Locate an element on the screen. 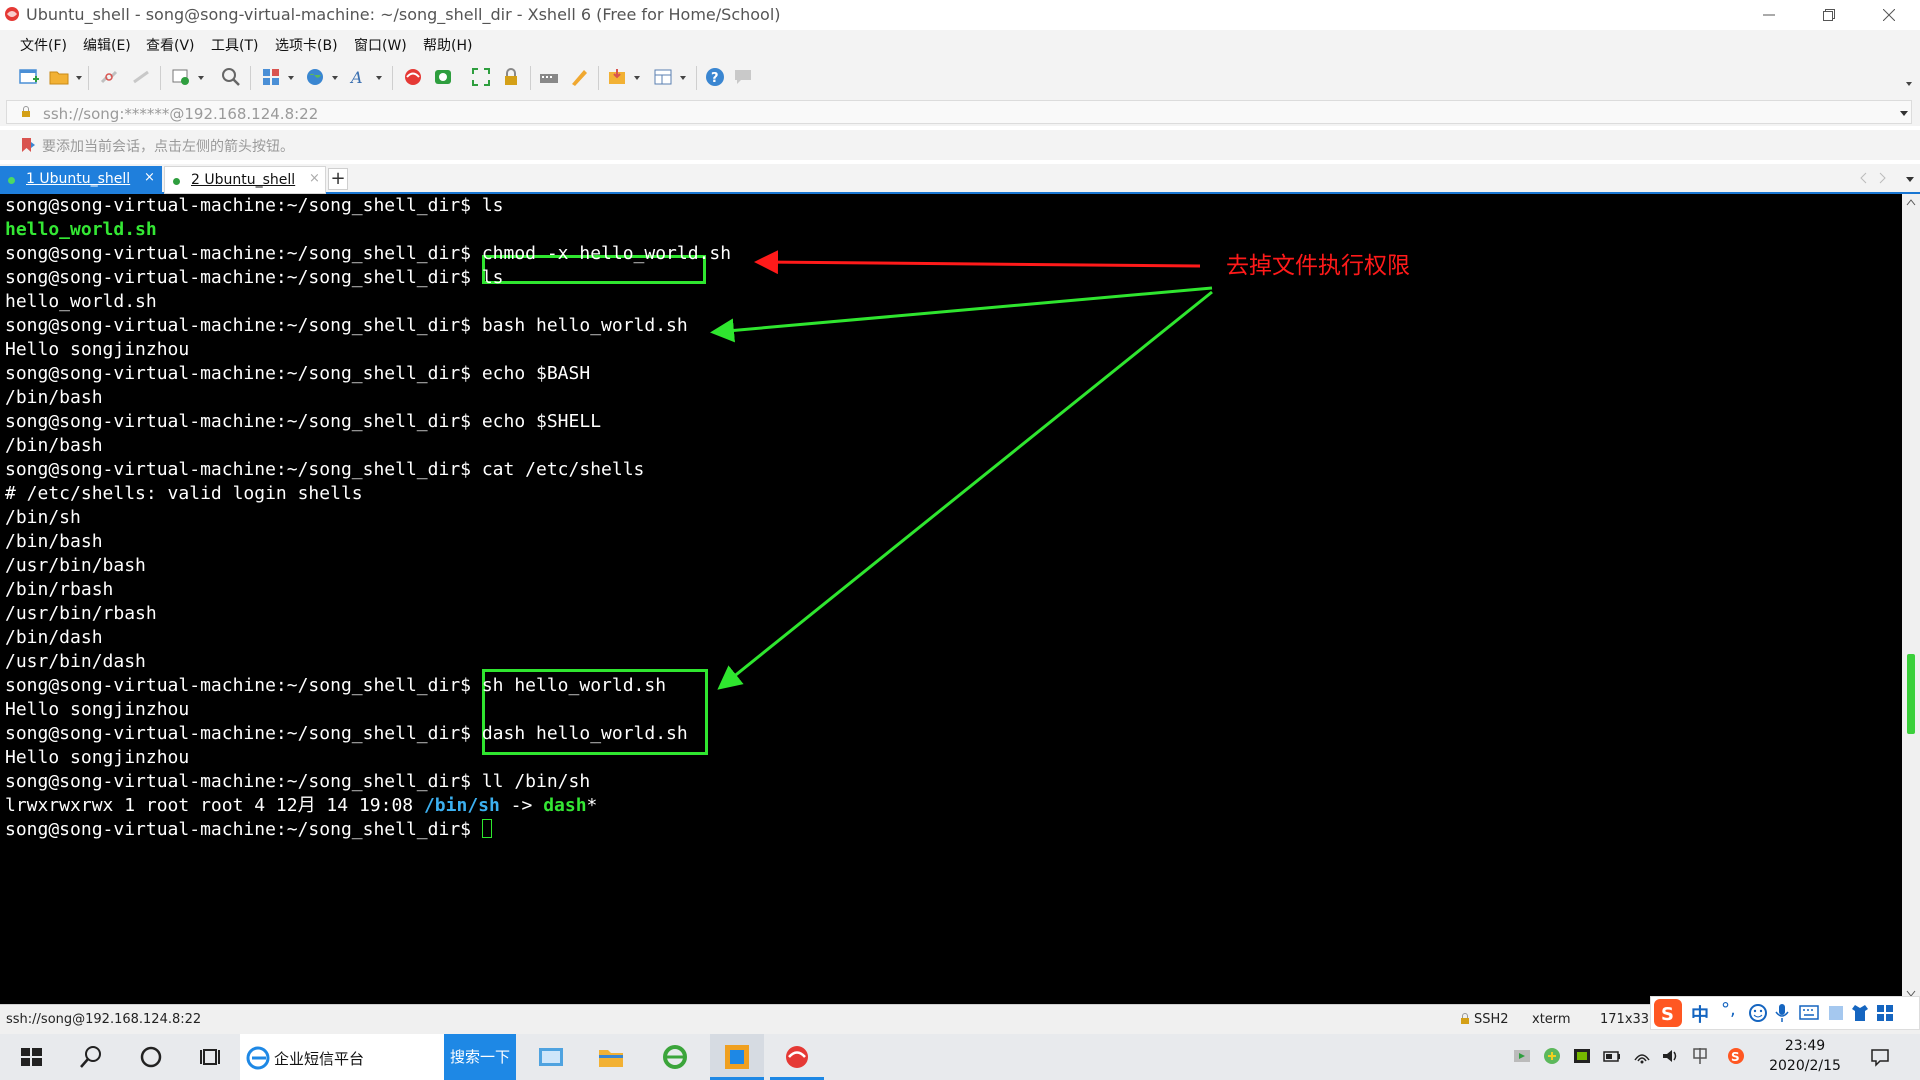  address-field: ssh://song:******@192.168.124.8:22 is located at coordinates (959, 112).